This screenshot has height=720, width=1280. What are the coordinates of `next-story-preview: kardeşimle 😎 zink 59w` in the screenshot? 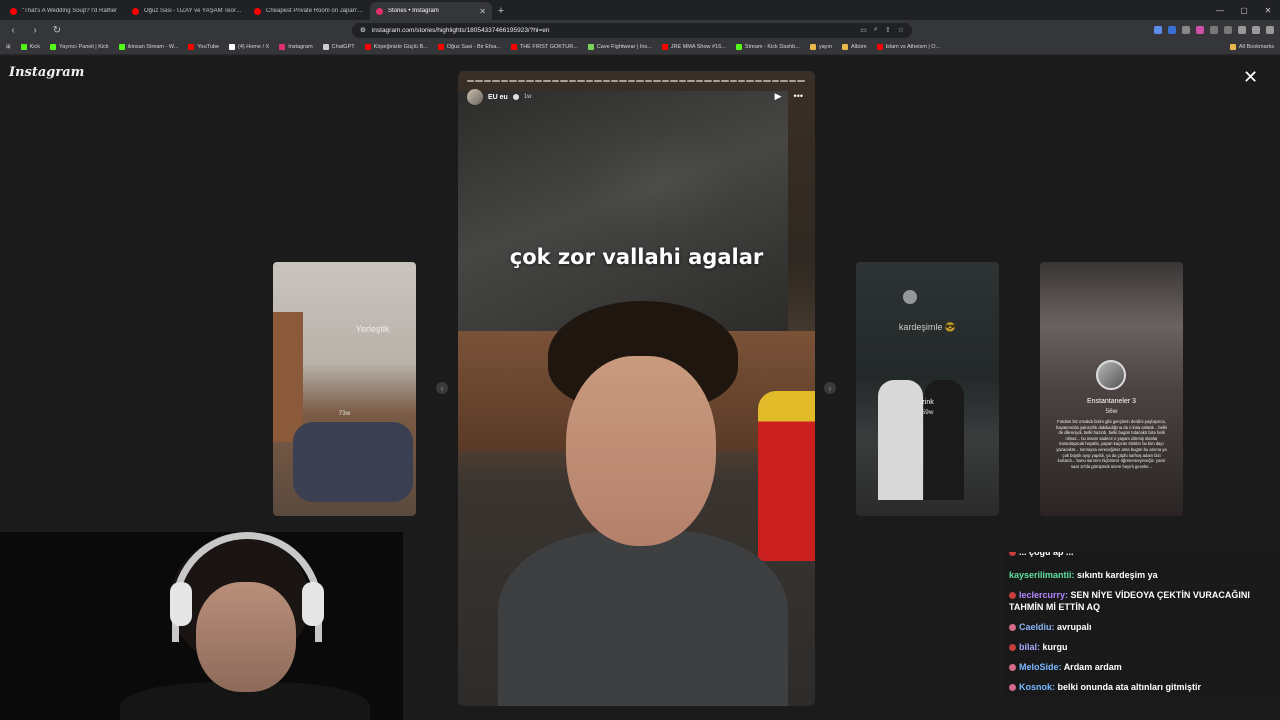 It's located at (927, 389).